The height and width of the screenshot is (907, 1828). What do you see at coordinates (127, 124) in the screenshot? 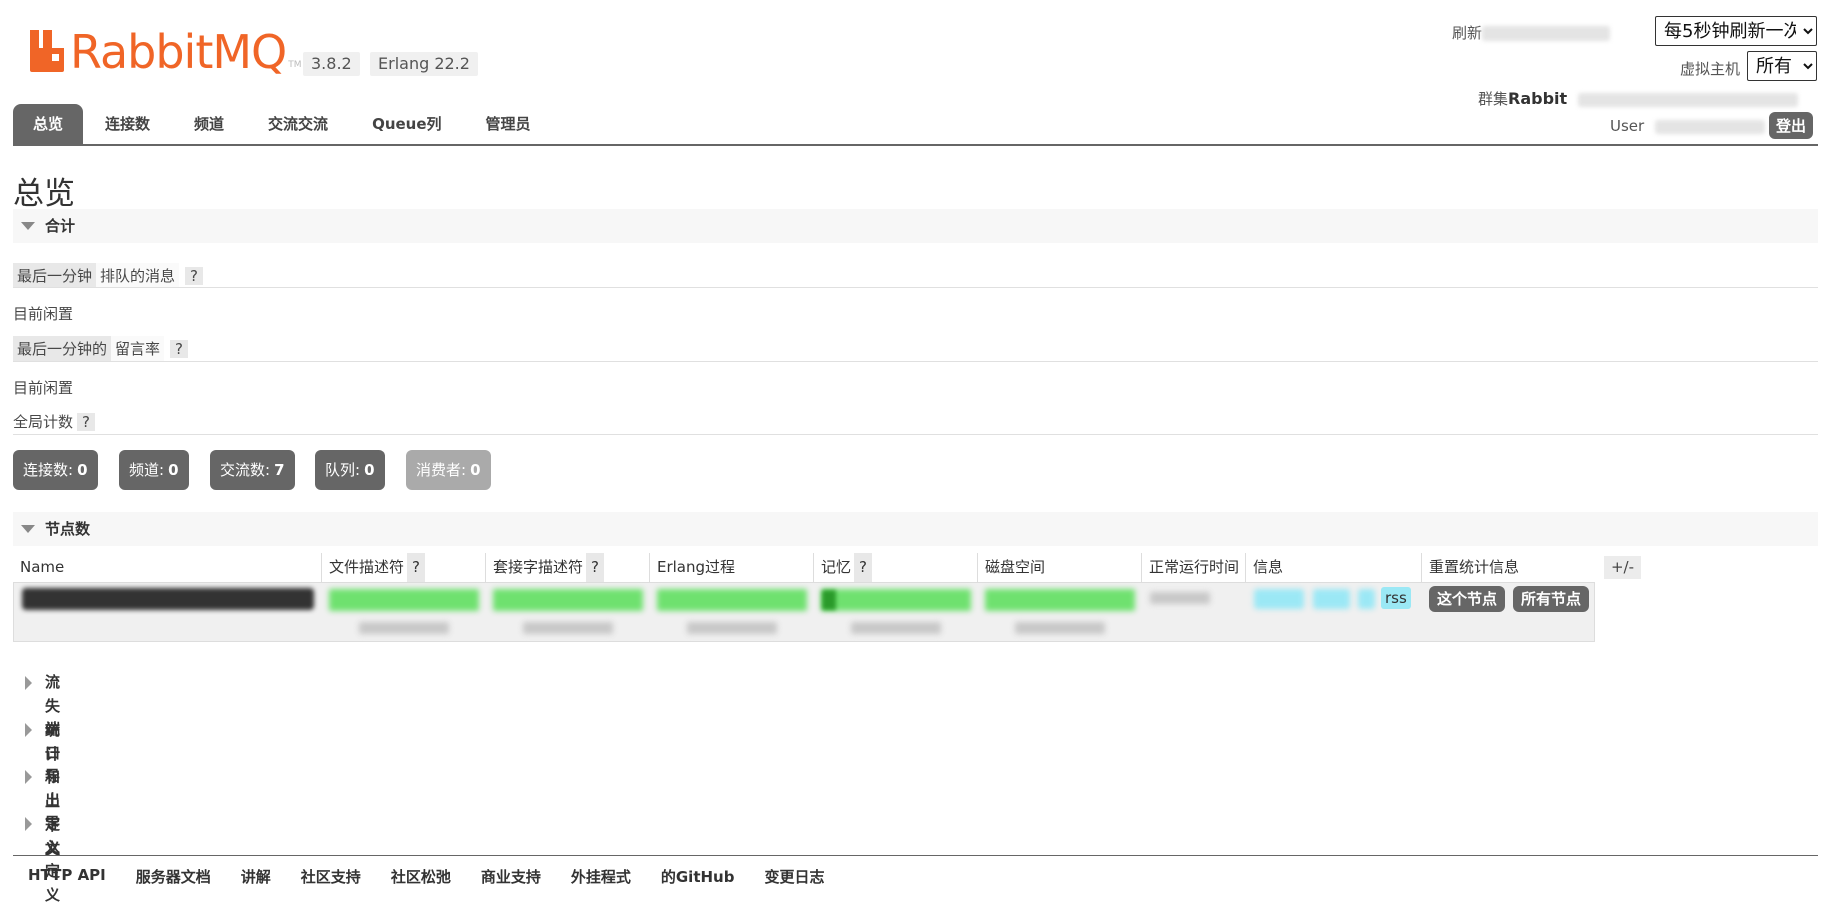
I see `tab-connections: 连接数` at bounding box center [127, 124].